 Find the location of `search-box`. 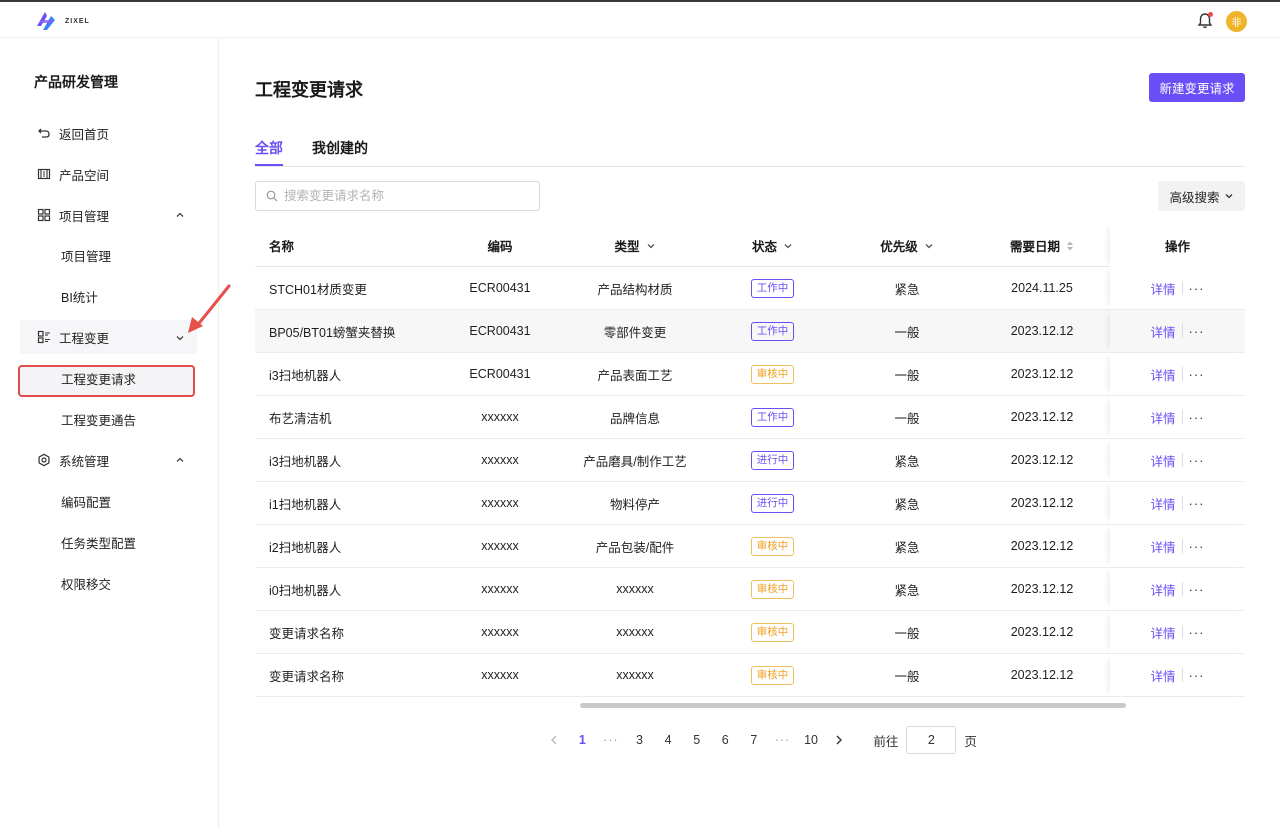

search-box is located at coordinates (397, 196).